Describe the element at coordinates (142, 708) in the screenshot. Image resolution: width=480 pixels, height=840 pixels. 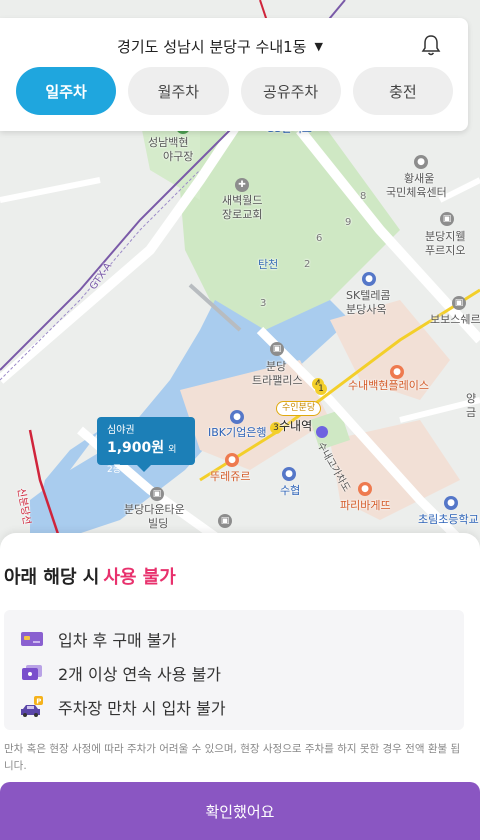
I see `rule-text: 주차장 만차 시 입차 불가` at that location.